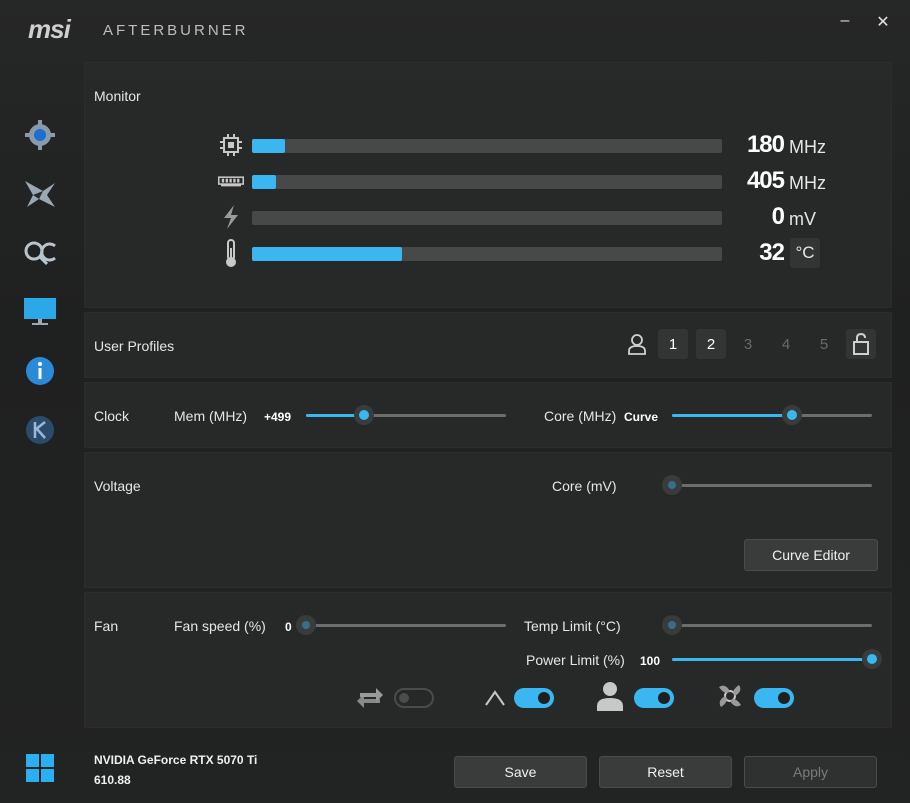  What do you see at coordinates (654, 698) in the screenshot?
I see `user-define-toggle` at bounding box center [654, 698].